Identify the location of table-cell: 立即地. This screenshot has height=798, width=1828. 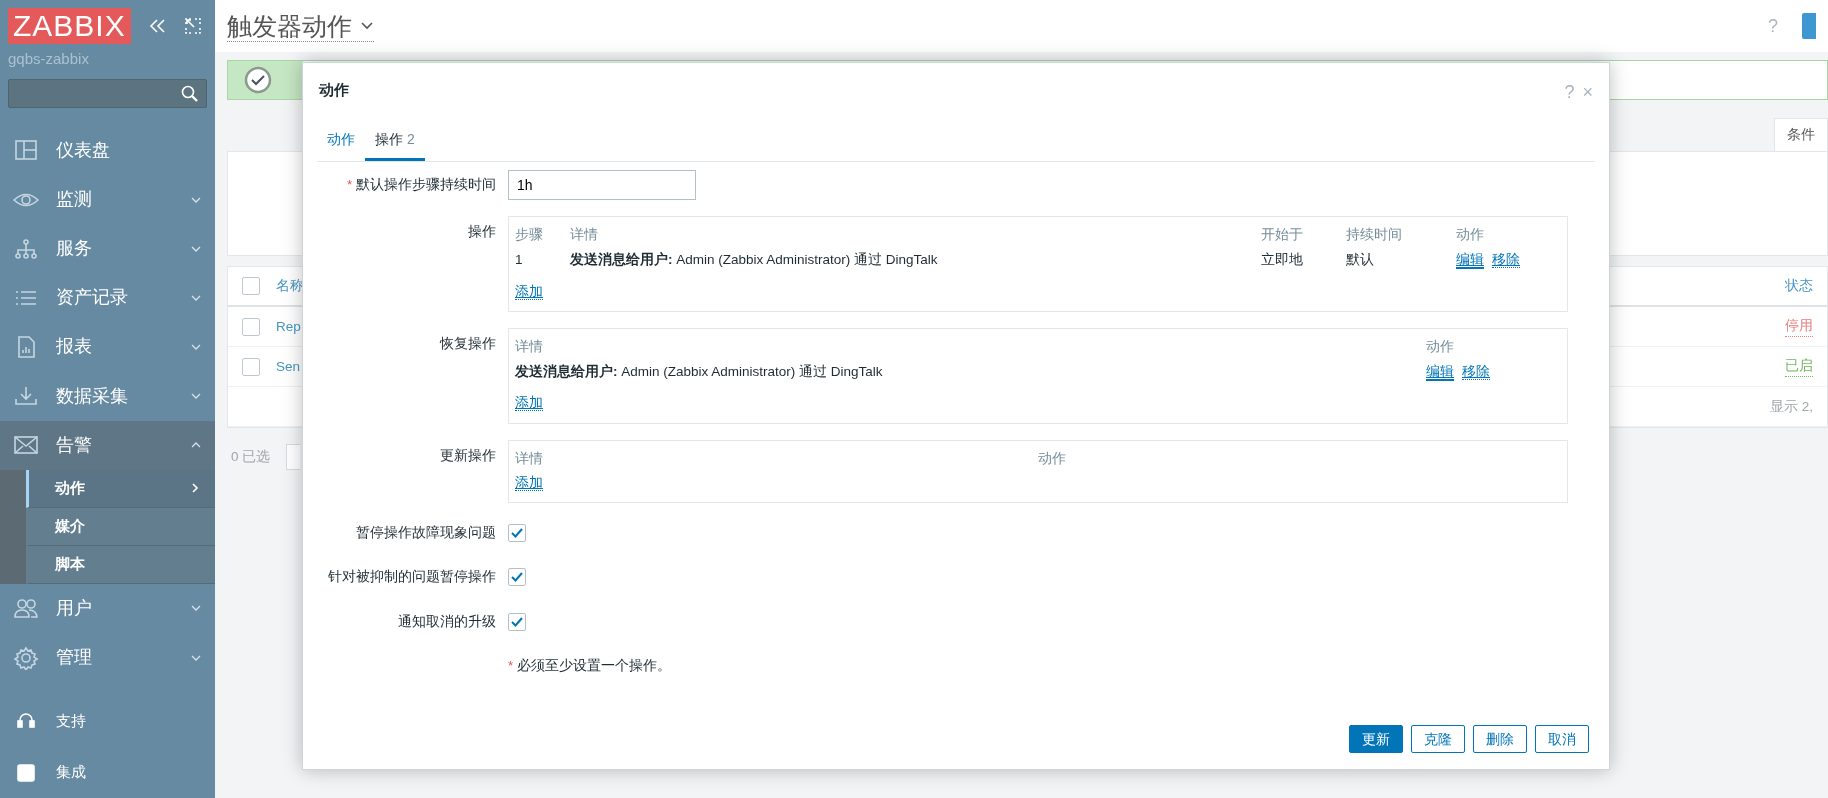
(1303, 260).